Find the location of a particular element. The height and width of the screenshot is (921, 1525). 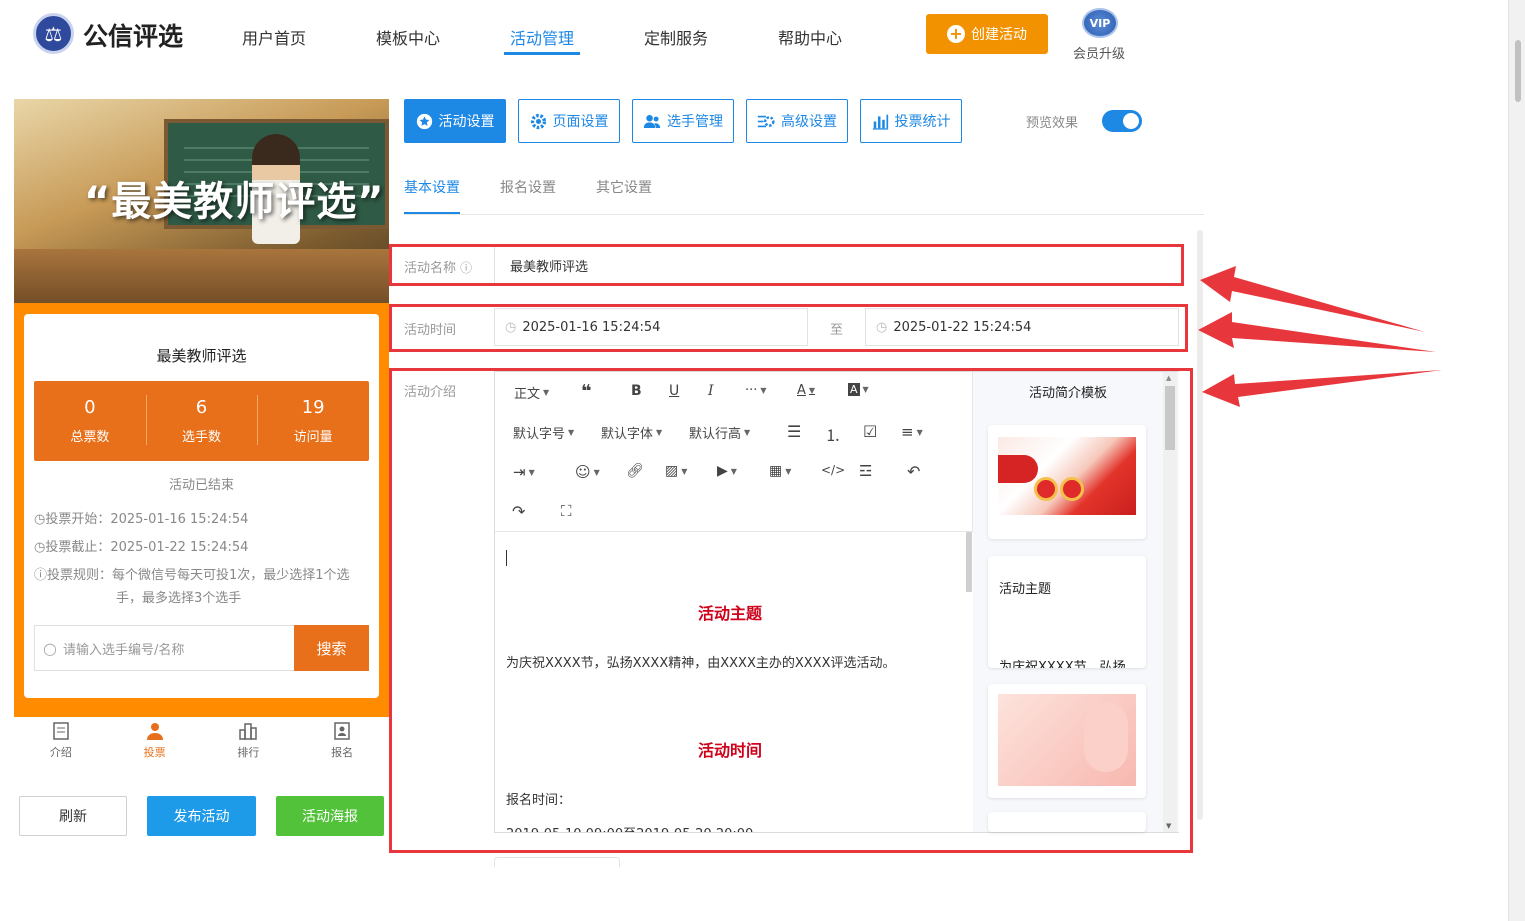

activity-poster-button: 活动海报 is located at coordinates (330, 816).